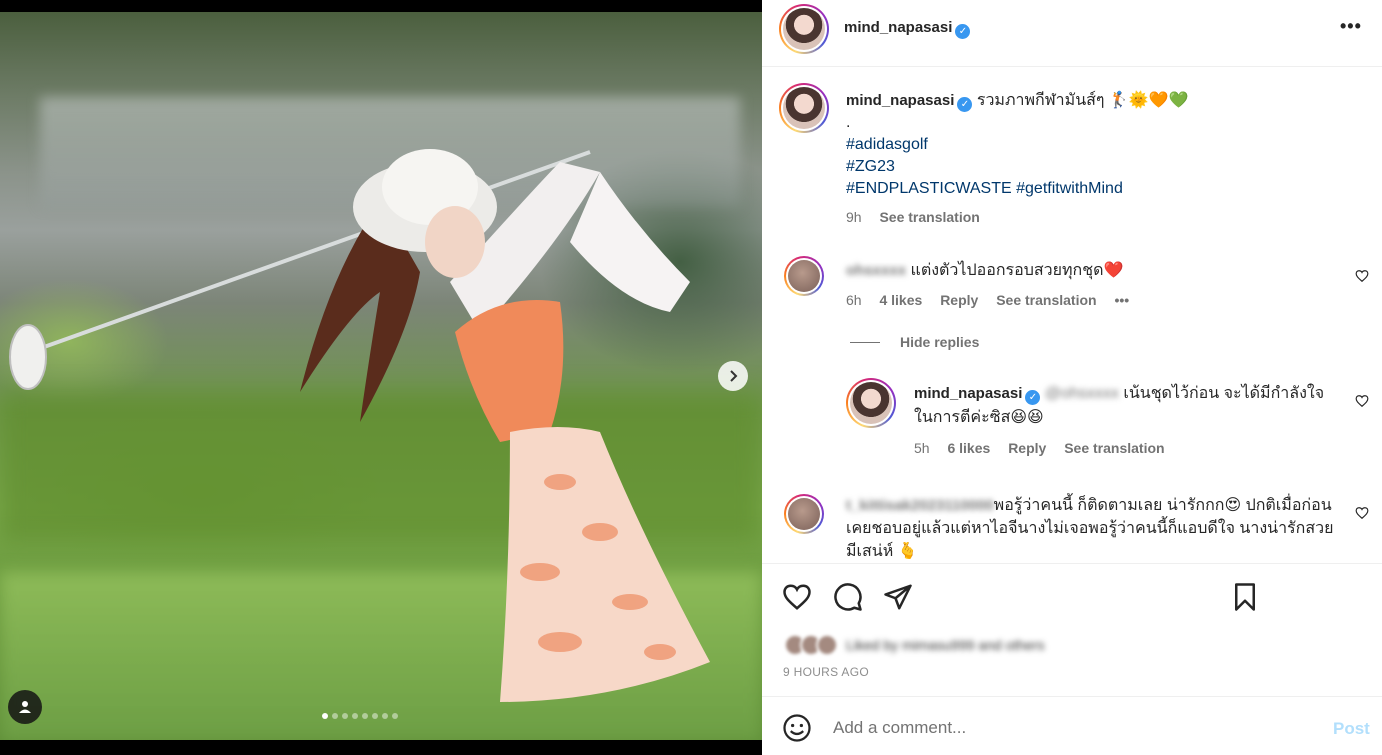 This screenshot has height=755, width=1382. Describe the element at coordinates (922, 448) in the screenshot. I see `reply-time: 5h` at that location.